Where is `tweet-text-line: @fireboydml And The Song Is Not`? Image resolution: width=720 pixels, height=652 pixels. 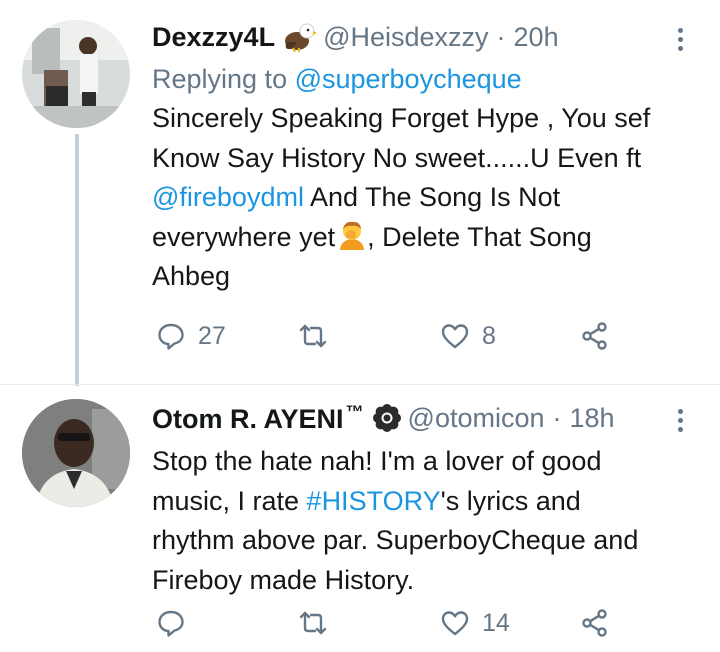 tweet-text-line: @fireboydml And The Song Is Not is located at coordinates (421, 198).